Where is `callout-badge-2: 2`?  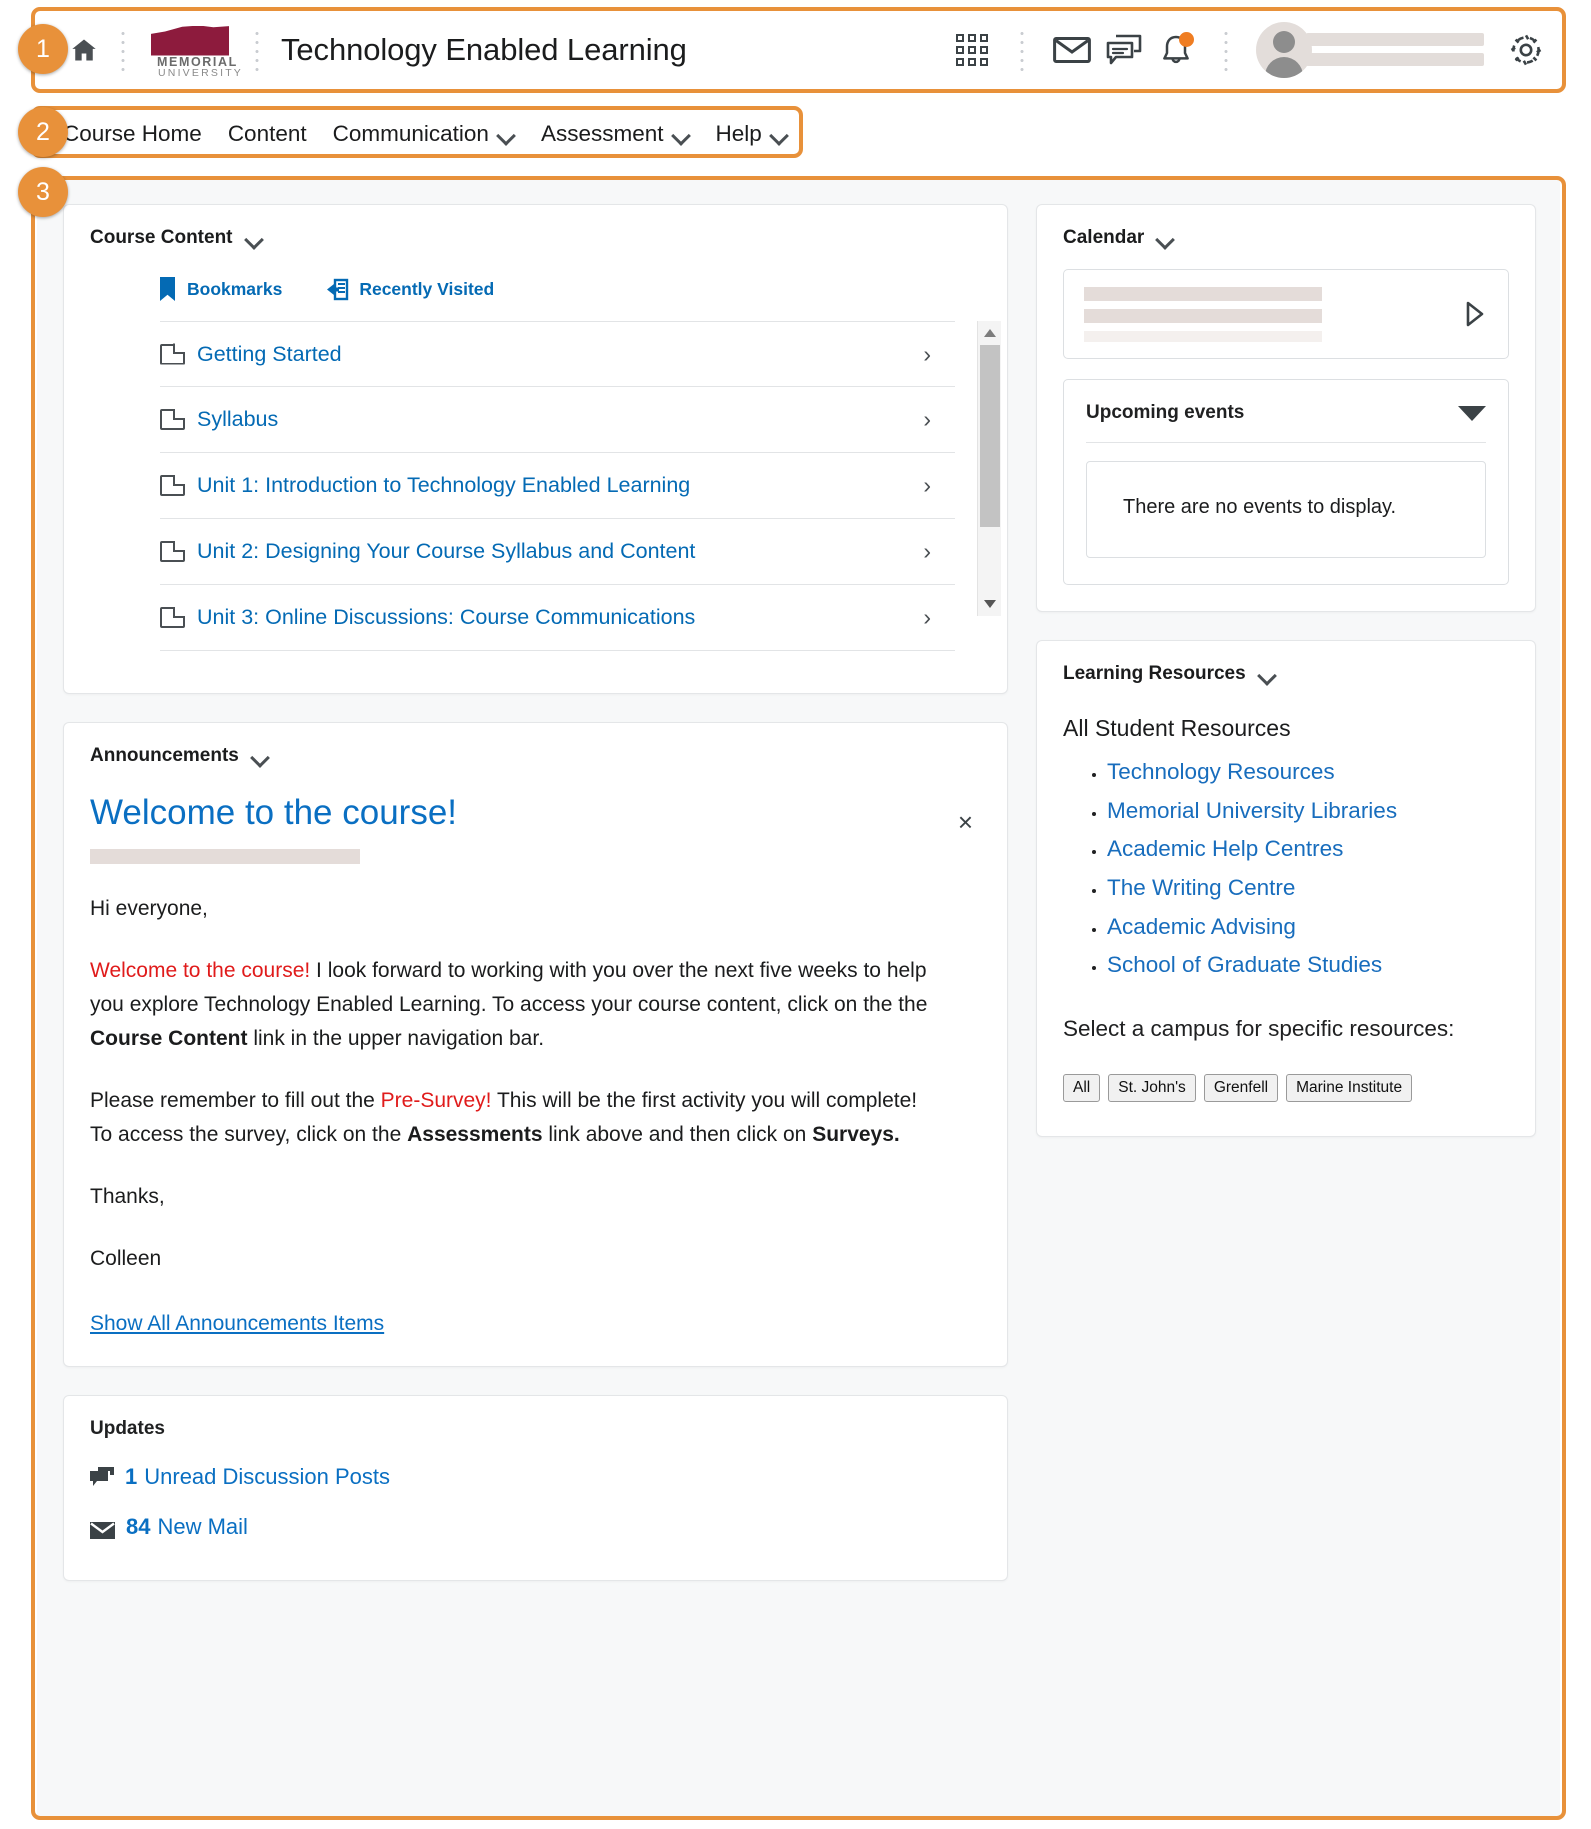 callout-badge-2: 2 is located at coordinates (43, 132).